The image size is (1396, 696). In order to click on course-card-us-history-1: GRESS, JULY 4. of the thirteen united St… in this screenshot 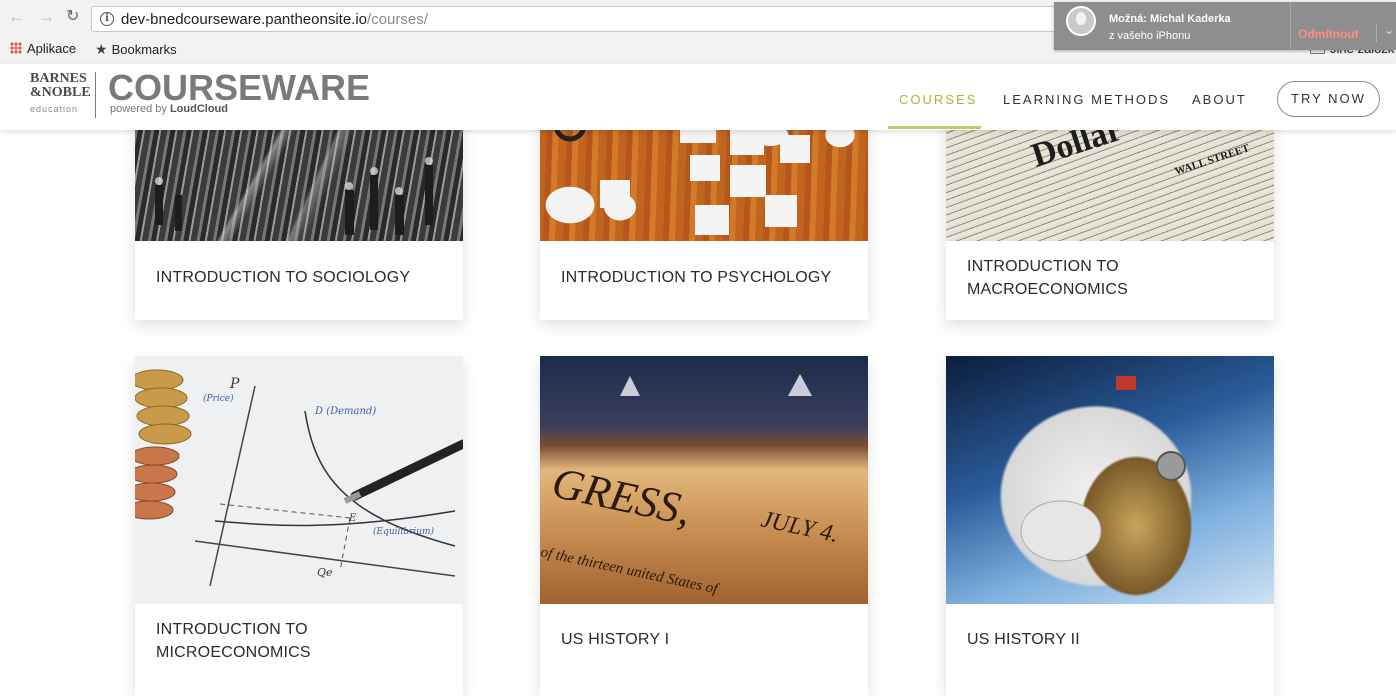, I will do `click(704, 526)`.